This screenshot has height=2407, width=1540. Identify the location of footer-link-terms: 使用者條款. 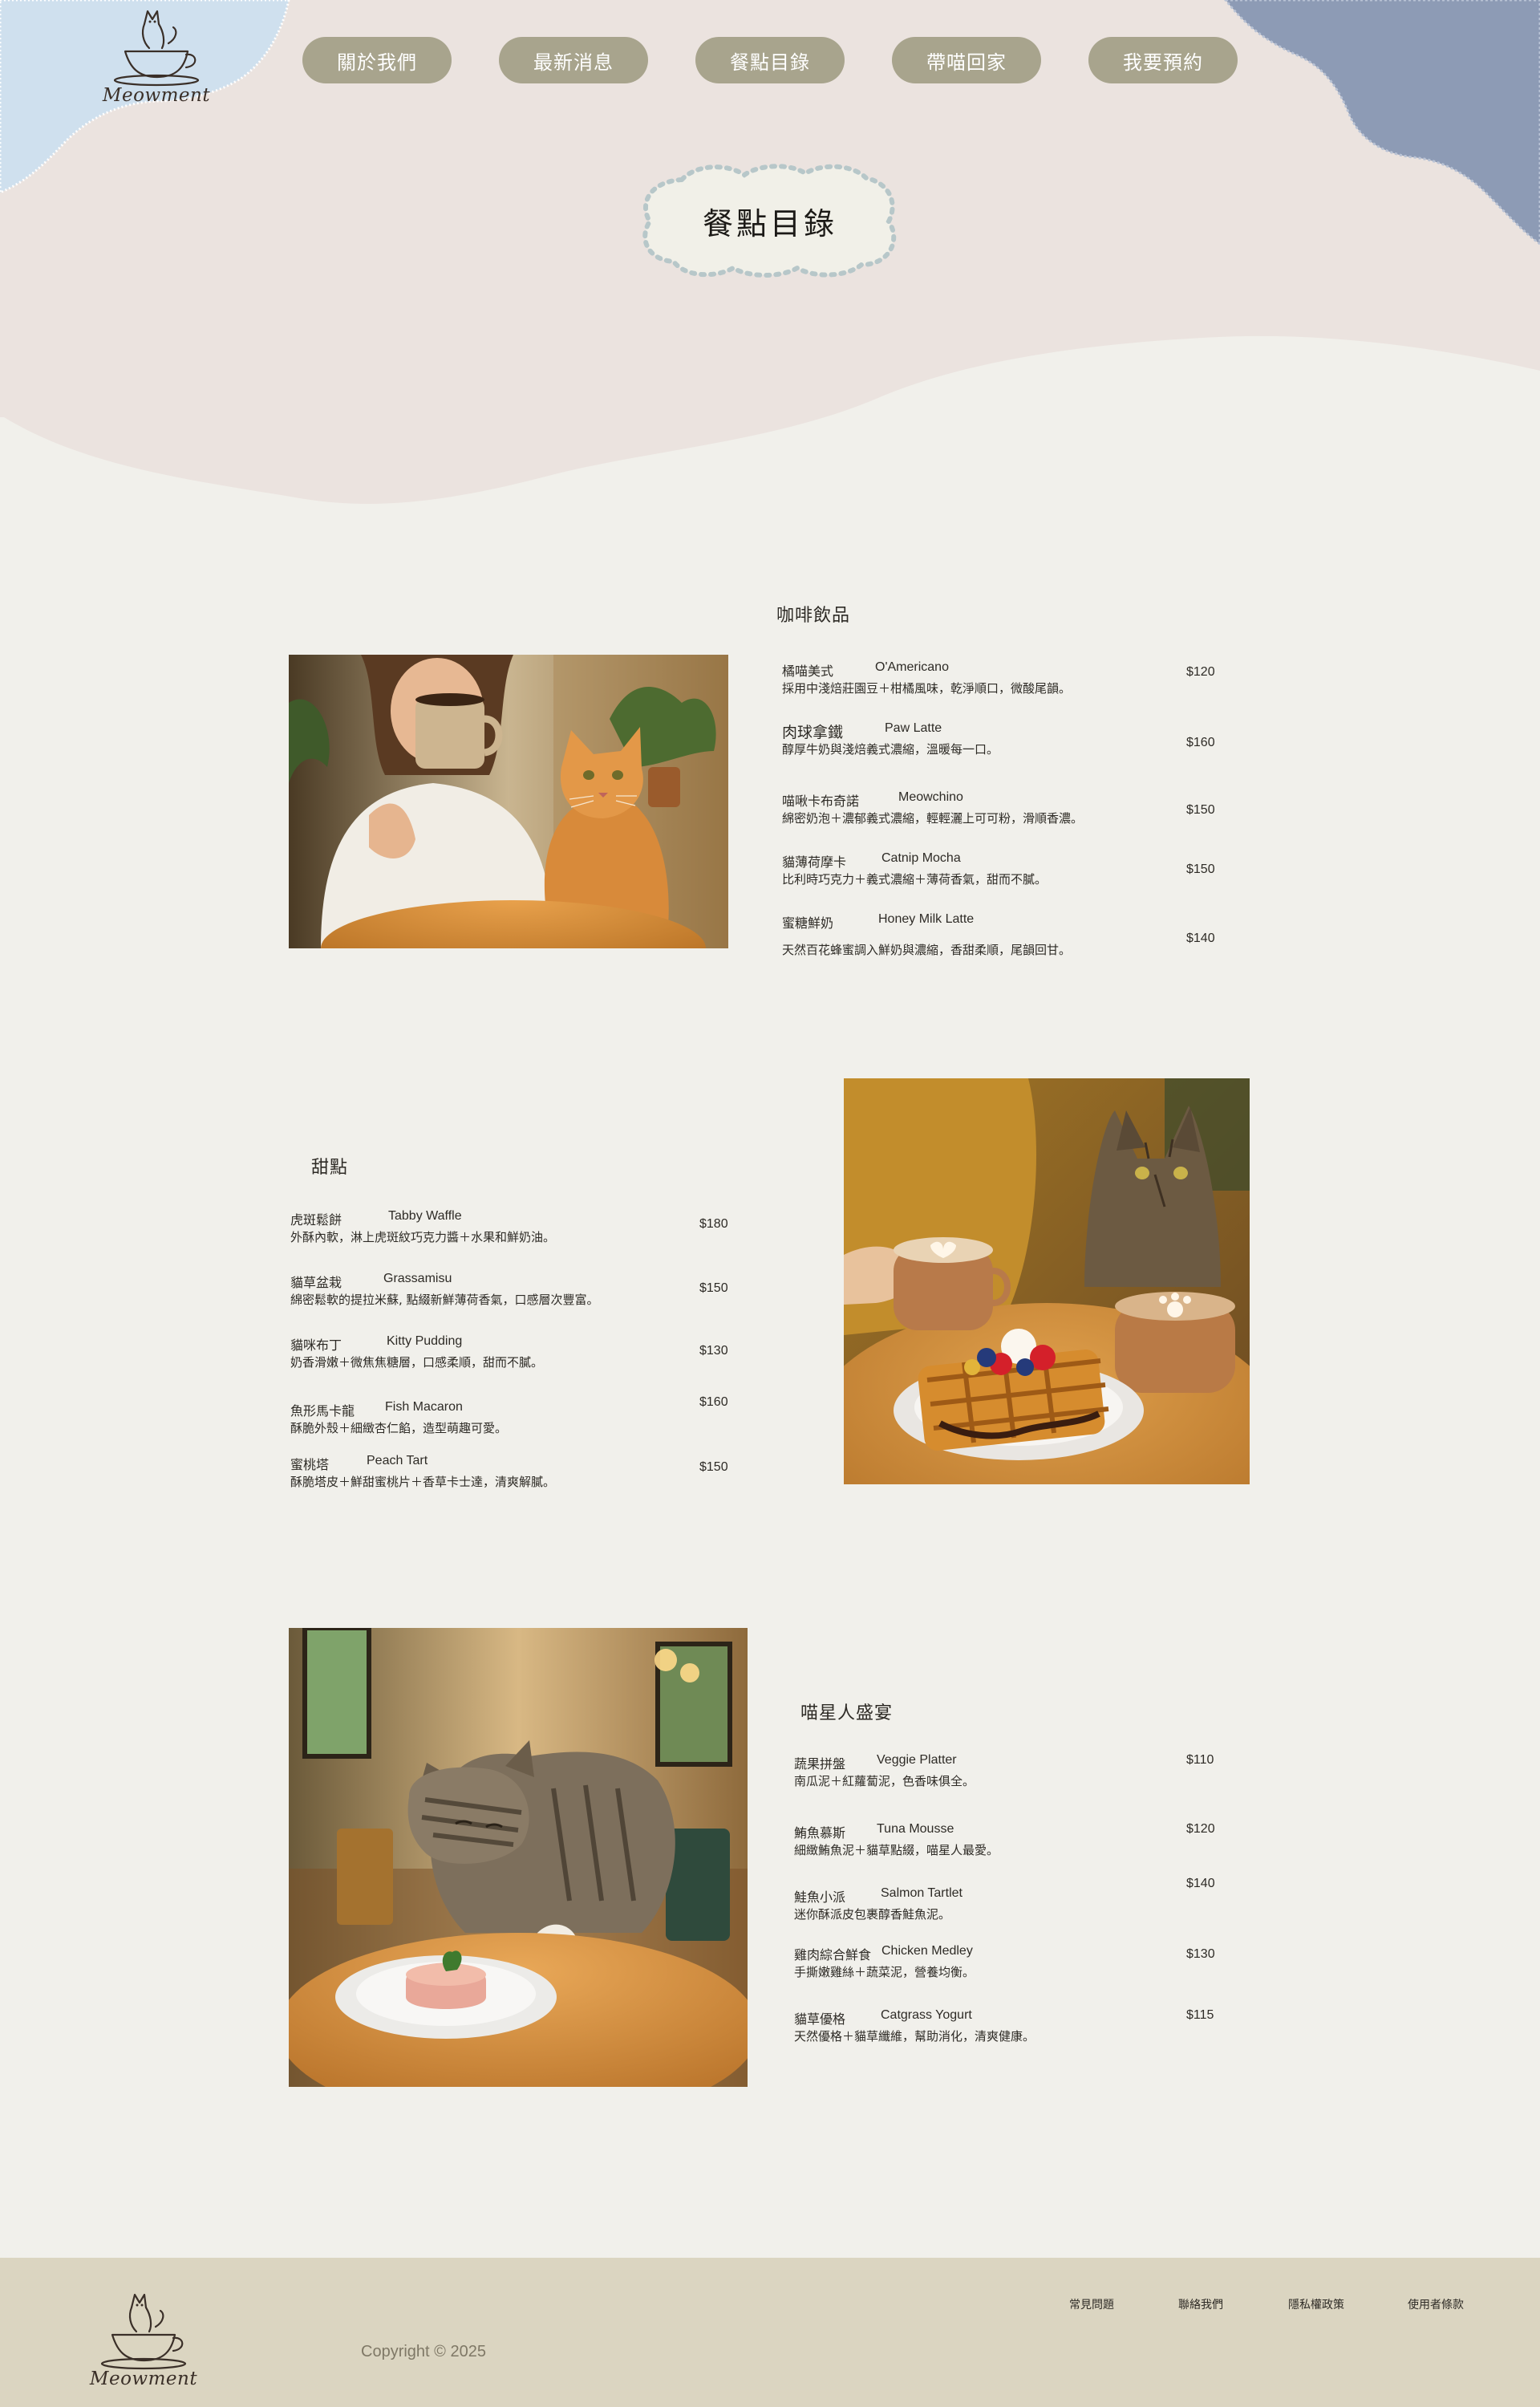
(1436, 2304).